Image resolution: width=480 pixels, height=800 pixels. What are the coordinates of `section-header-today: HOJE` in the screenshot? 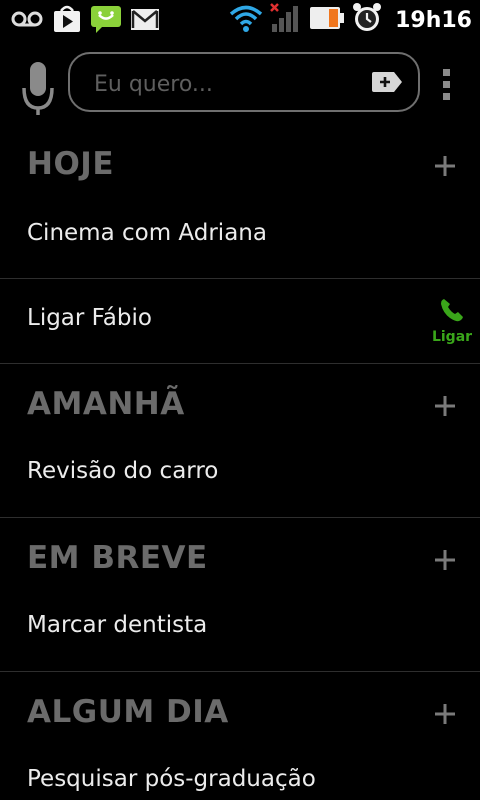 It's located at (240, 166).